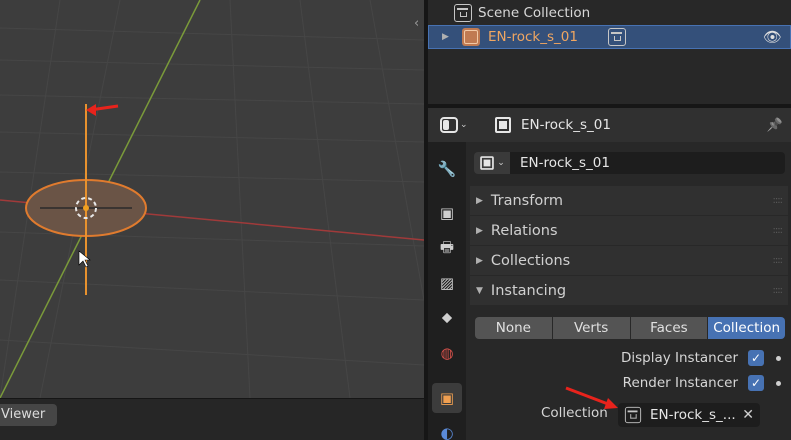 Image resolution: width=791 pixels, height=440 pixels. What do you see at coordinates (479, 290) in the screenshot?
I see `expanded-triangle-icon: ▼` at bounding box center [479, 290].